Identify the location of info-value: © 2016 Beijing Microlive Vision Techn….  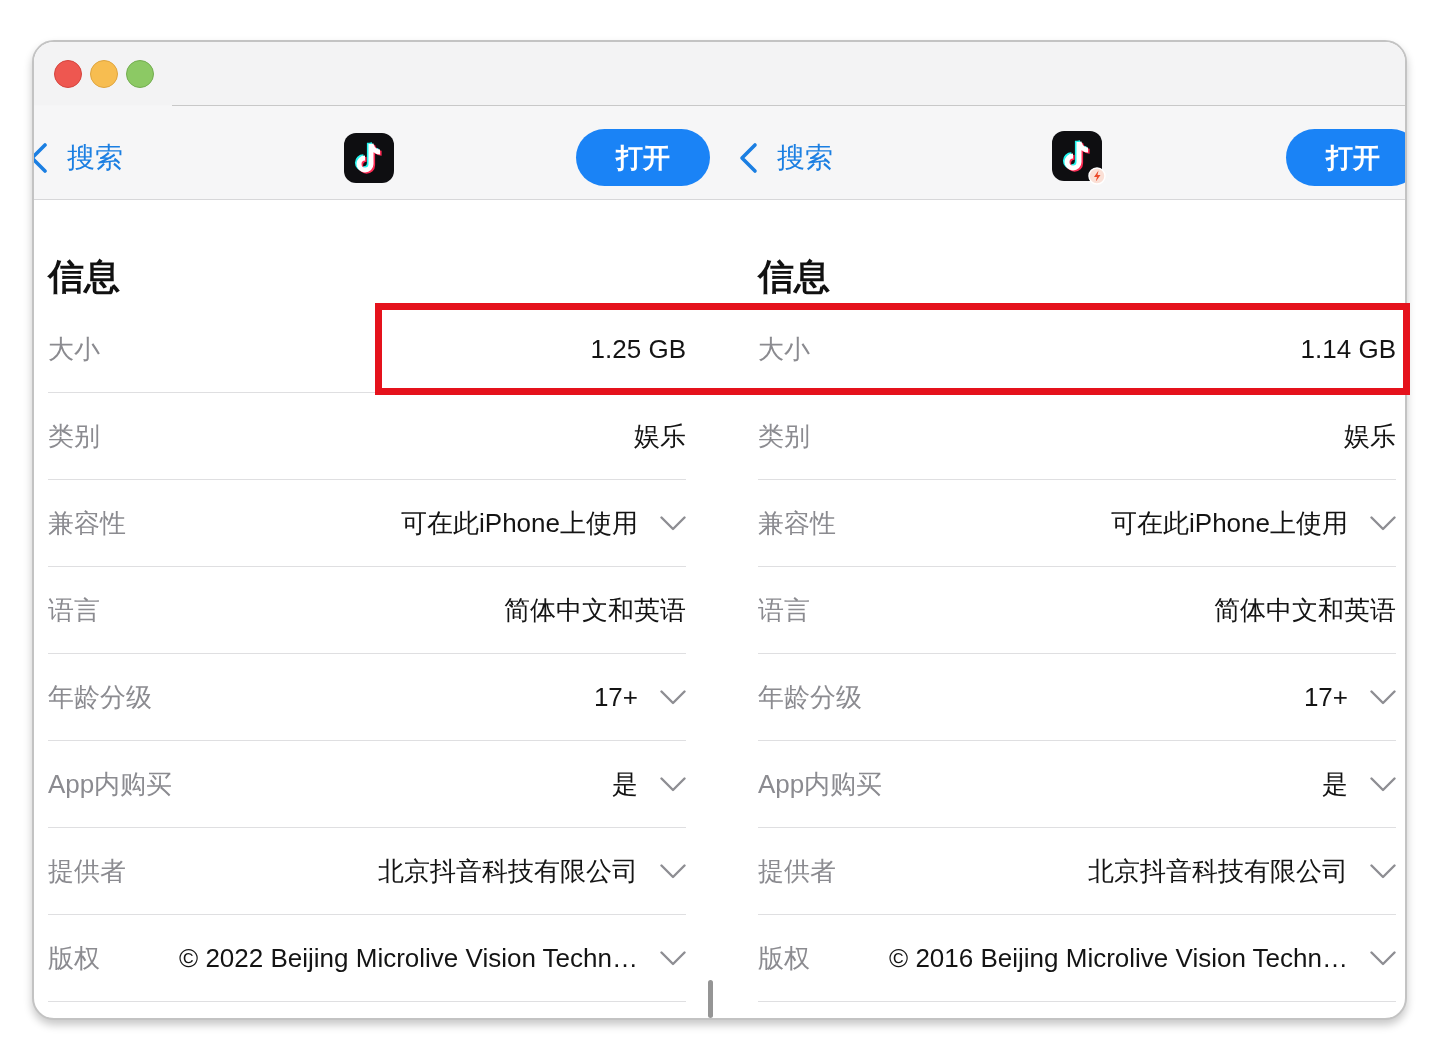
(1118, 958).